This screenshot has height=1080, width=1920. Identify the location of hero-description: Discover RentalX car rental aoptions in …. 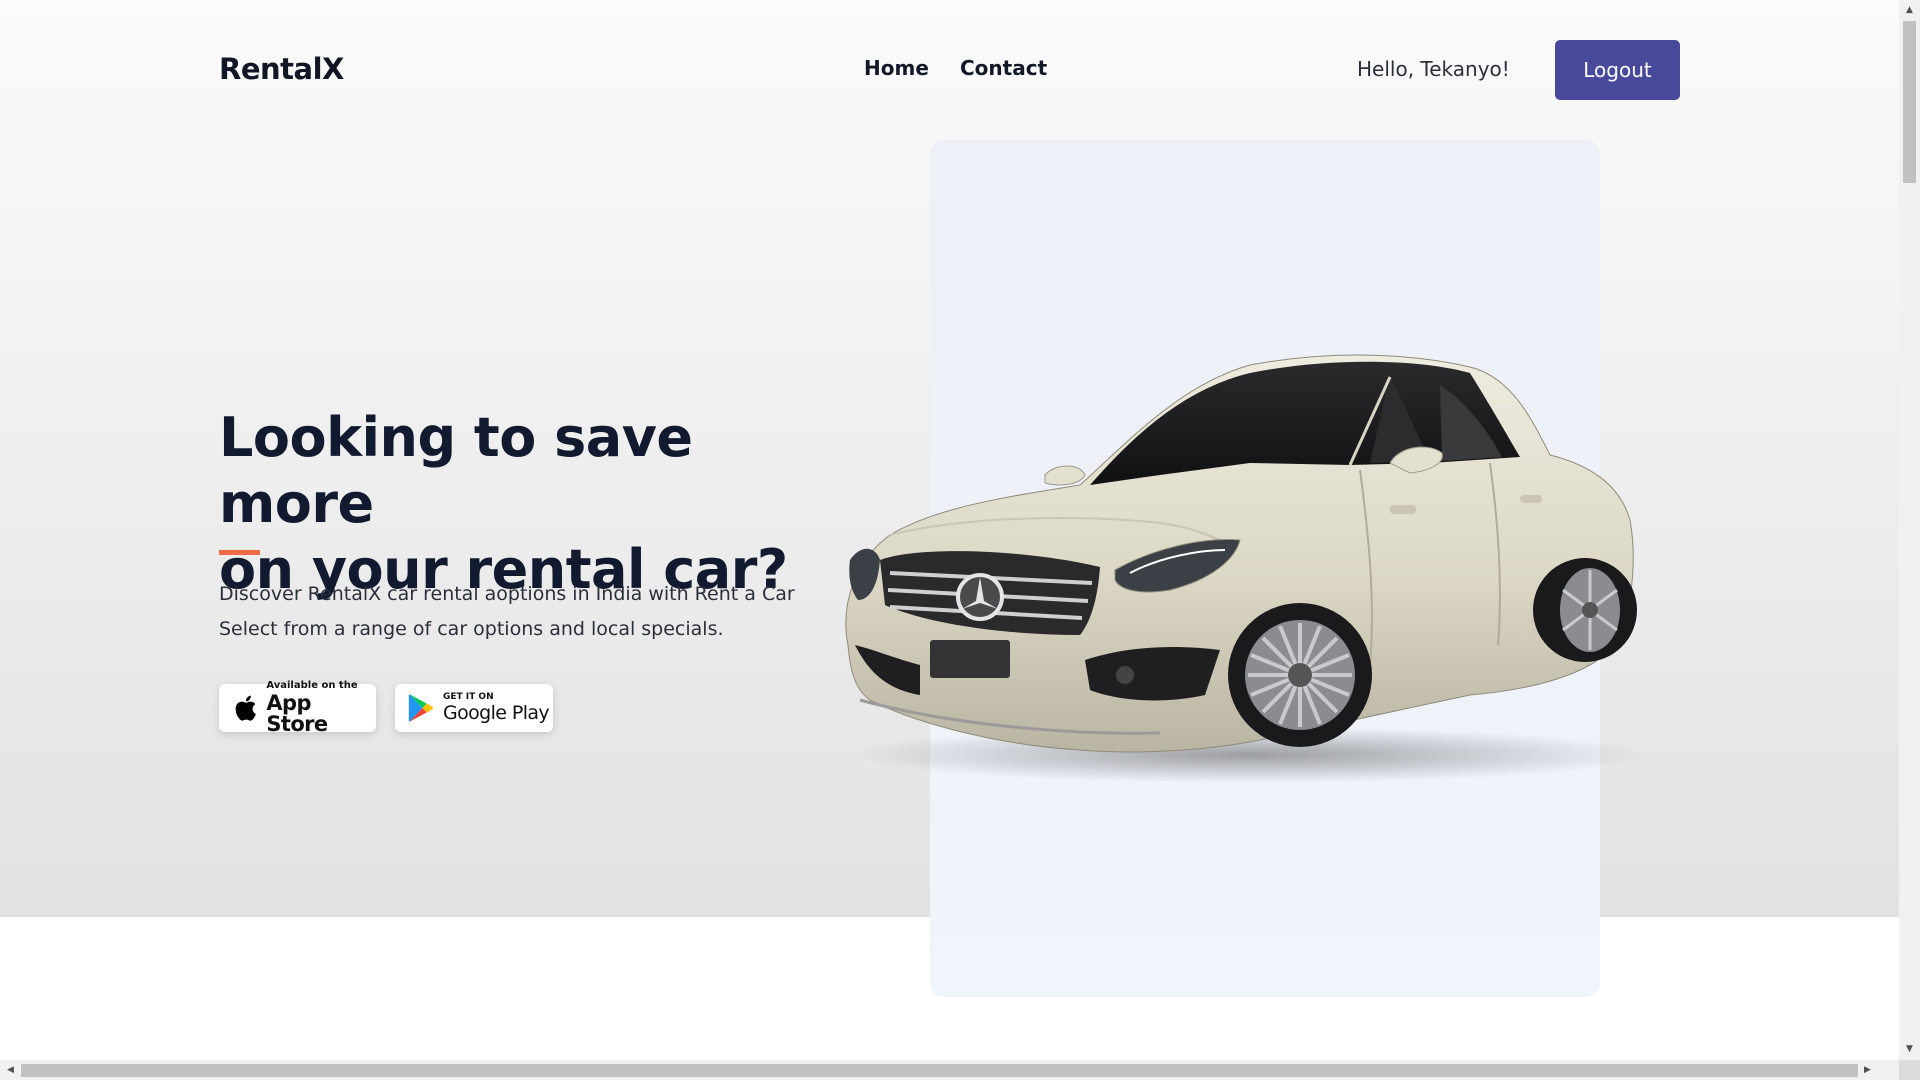
(519, 612).